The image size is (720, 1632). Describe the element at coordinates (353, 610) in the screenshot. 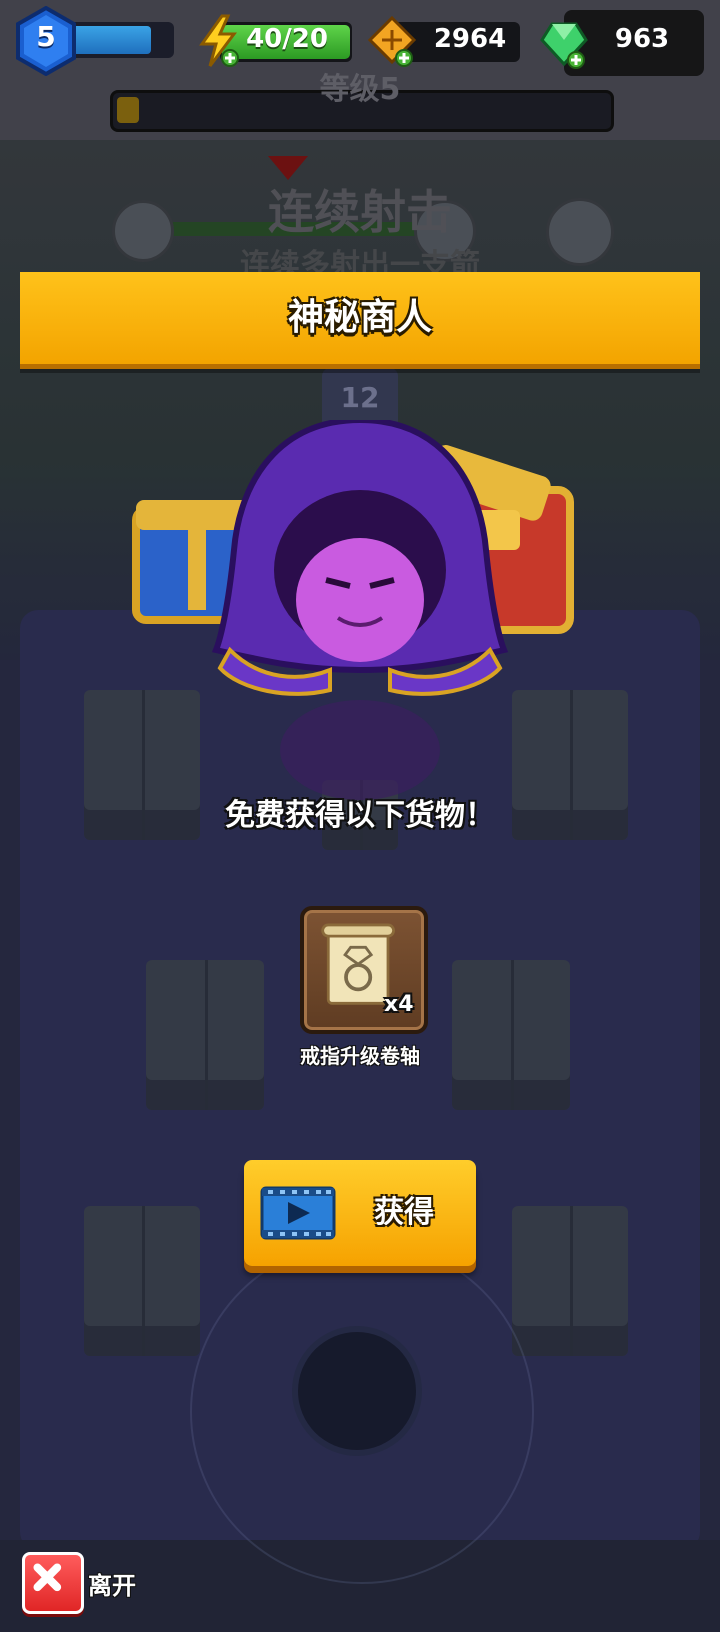

I see `mystery-merchant-icon` at that location.